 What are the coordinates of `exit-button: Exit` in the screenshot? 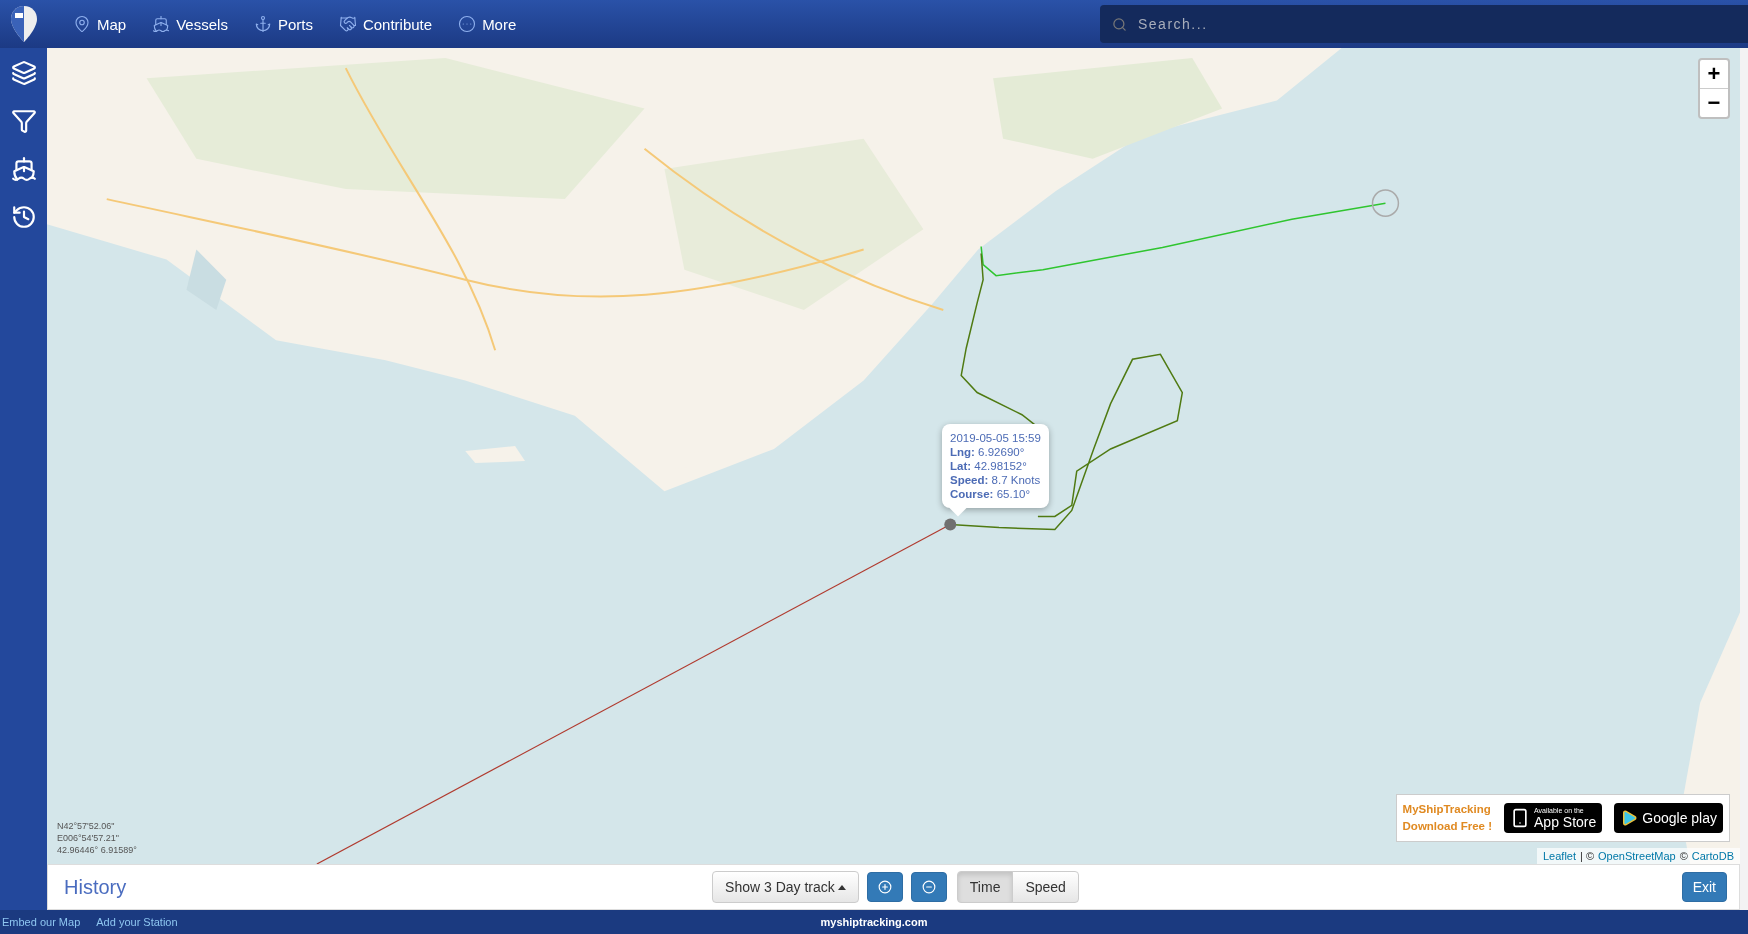 It's located at (1704, 887).